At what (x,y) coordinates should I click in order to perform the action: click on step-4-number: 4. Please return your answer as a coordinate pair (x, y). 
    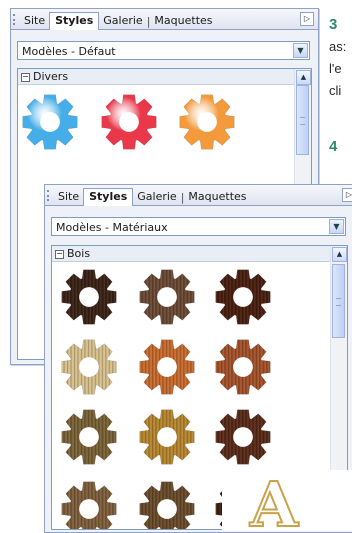
    Looking at the image, I should click on (333, 146).